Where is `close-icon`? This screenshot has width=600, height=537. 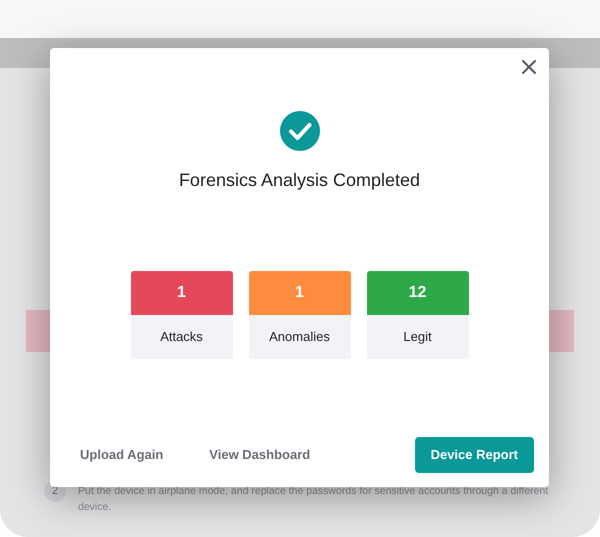 close-icon is located at coordinates (529, 67).